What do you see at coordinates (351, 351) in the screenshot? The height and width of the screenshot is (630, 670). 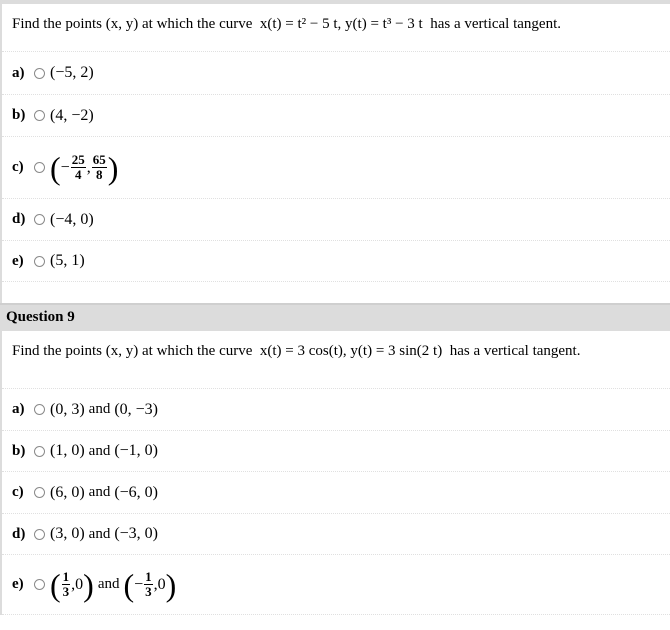 I see `prompt-curve: x(t) = 3 cos(t), y(t) = 3 sin(2 t)` at bounding box center [351, 351].